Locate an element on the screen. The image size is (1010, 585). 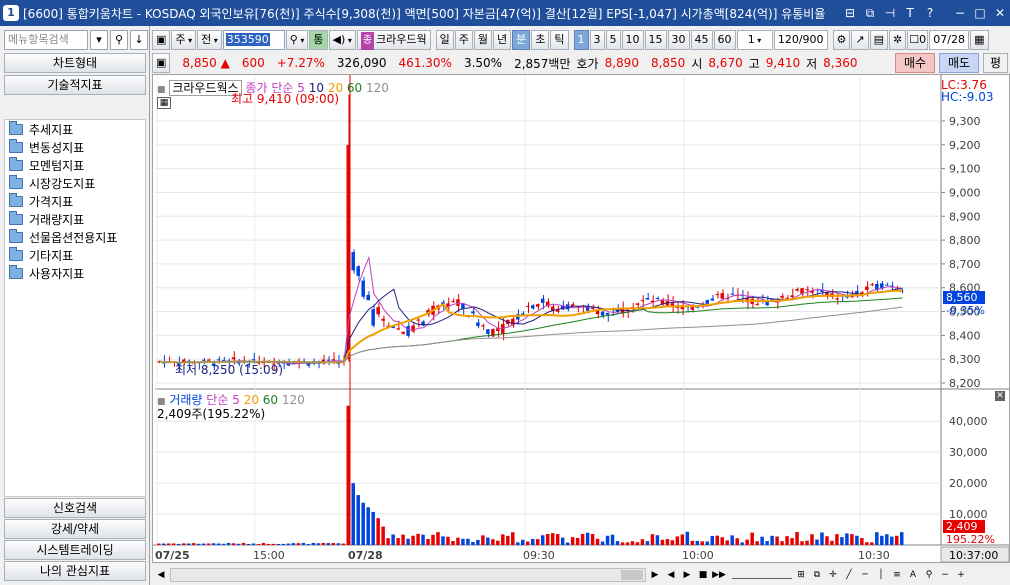
pin-icon: ⊣ is located at coordinates (890, 13).